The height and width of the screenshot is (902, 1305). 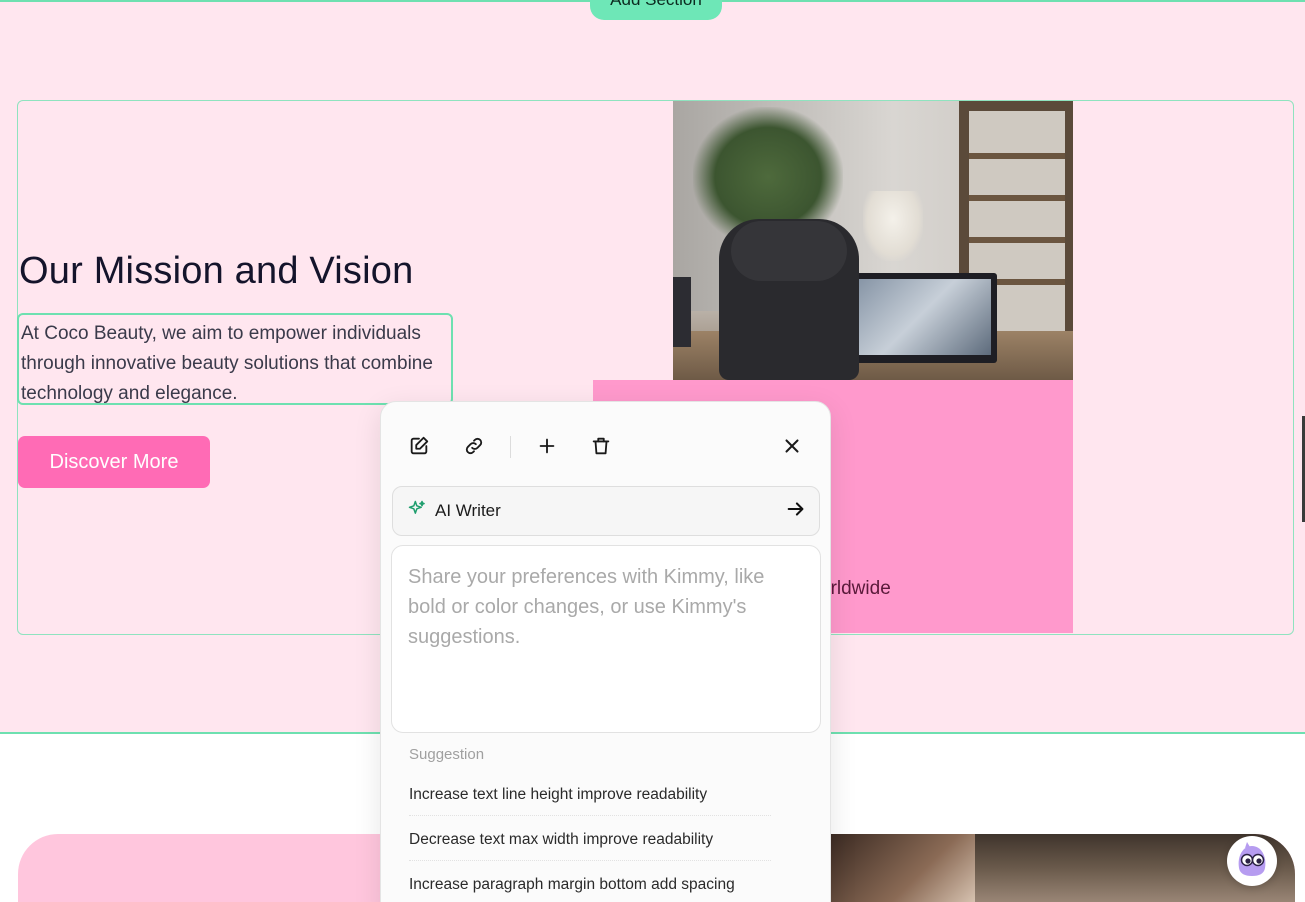 I want to click on edit-icon, so click(x=419, y=446).